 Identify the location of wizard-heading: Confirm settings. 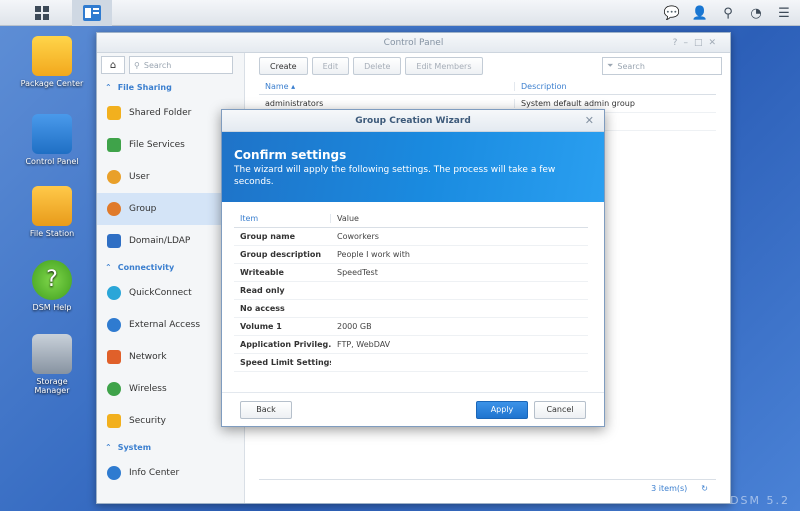
(290, 155).